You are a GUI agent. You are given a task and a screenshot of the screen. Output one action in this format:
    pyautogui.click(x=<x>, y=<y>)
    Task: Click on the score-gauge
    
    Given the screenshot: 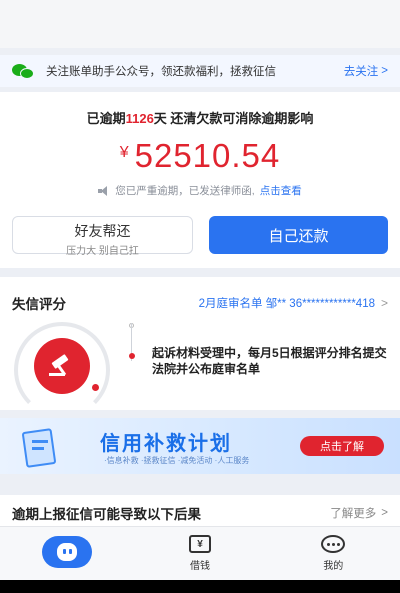 What is the action you would take?
    pyautogui.click(x=62, y=370)
    